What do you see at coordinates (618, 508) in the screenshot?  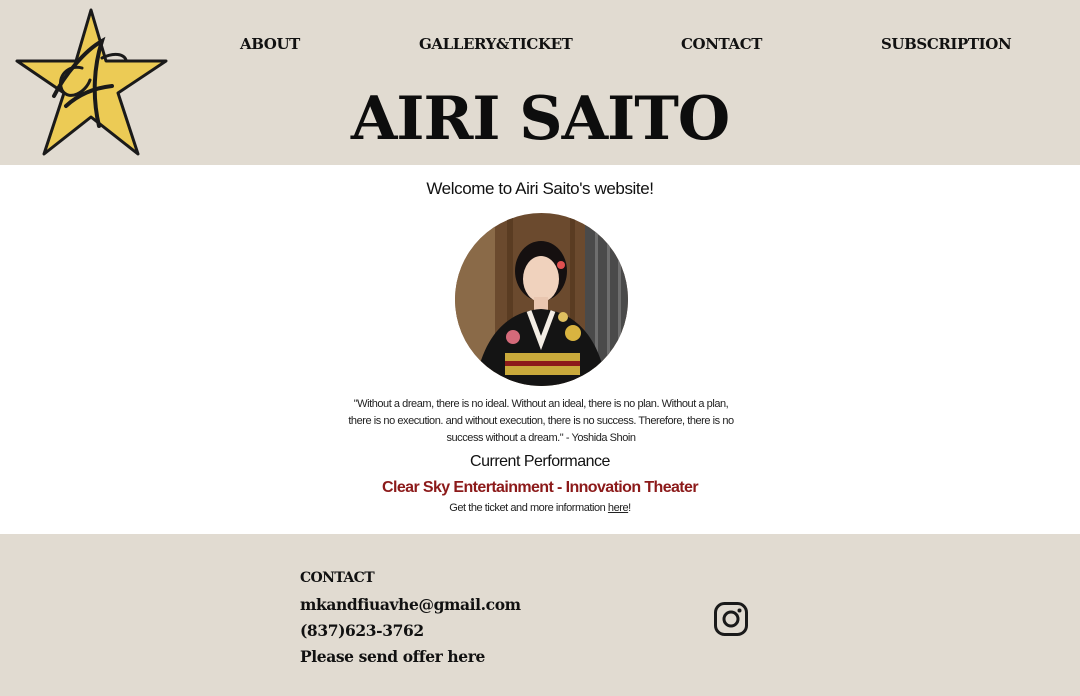 I see `ticket-here-link: here` at bounding box center [618, 508].